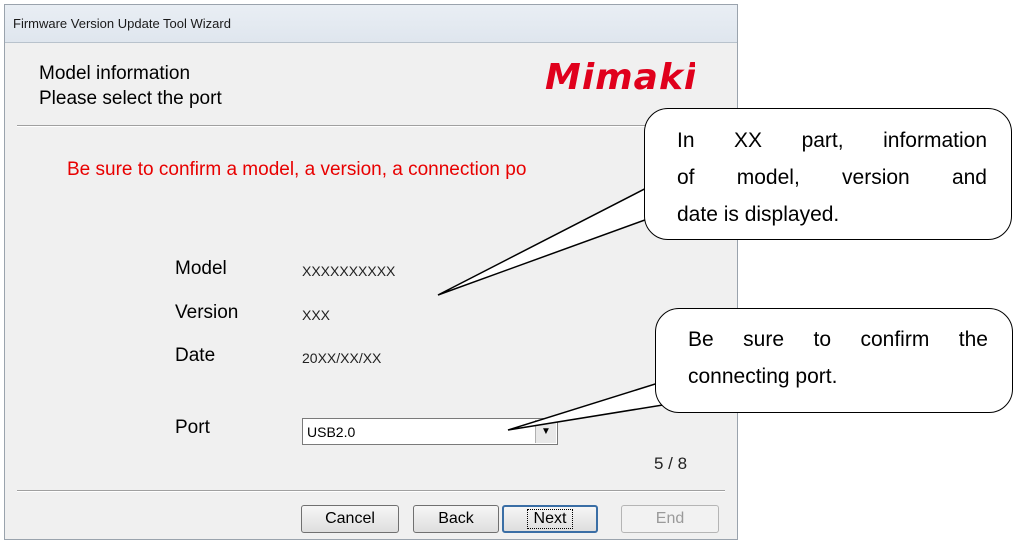 The height and width of the screenshot is (545, 1019). What do you see at coordinates (758, 214) in the screenshot?
I see `info-callout-line-3: date is displayed.` at bounding box center [758, 214].